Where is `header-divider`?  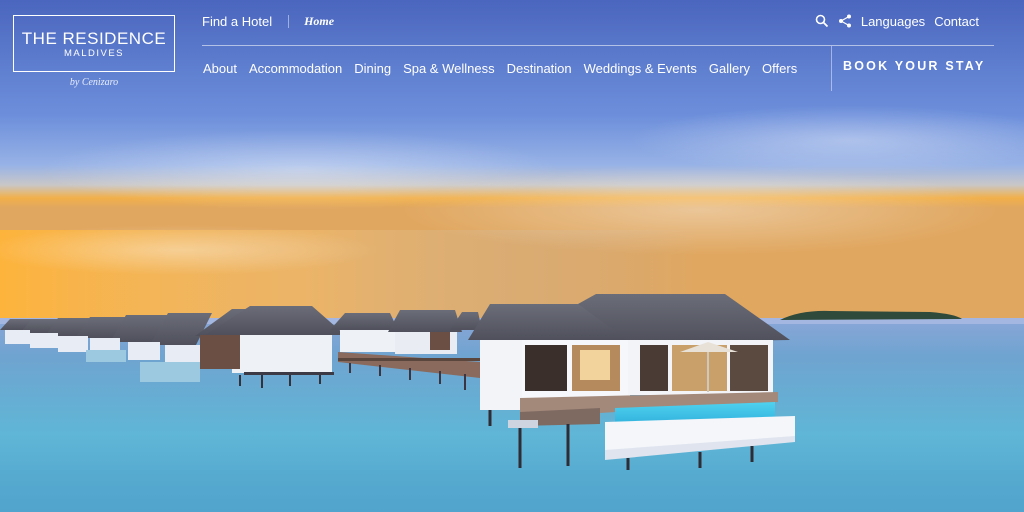
header-divider is located at coordinates (598, 45).